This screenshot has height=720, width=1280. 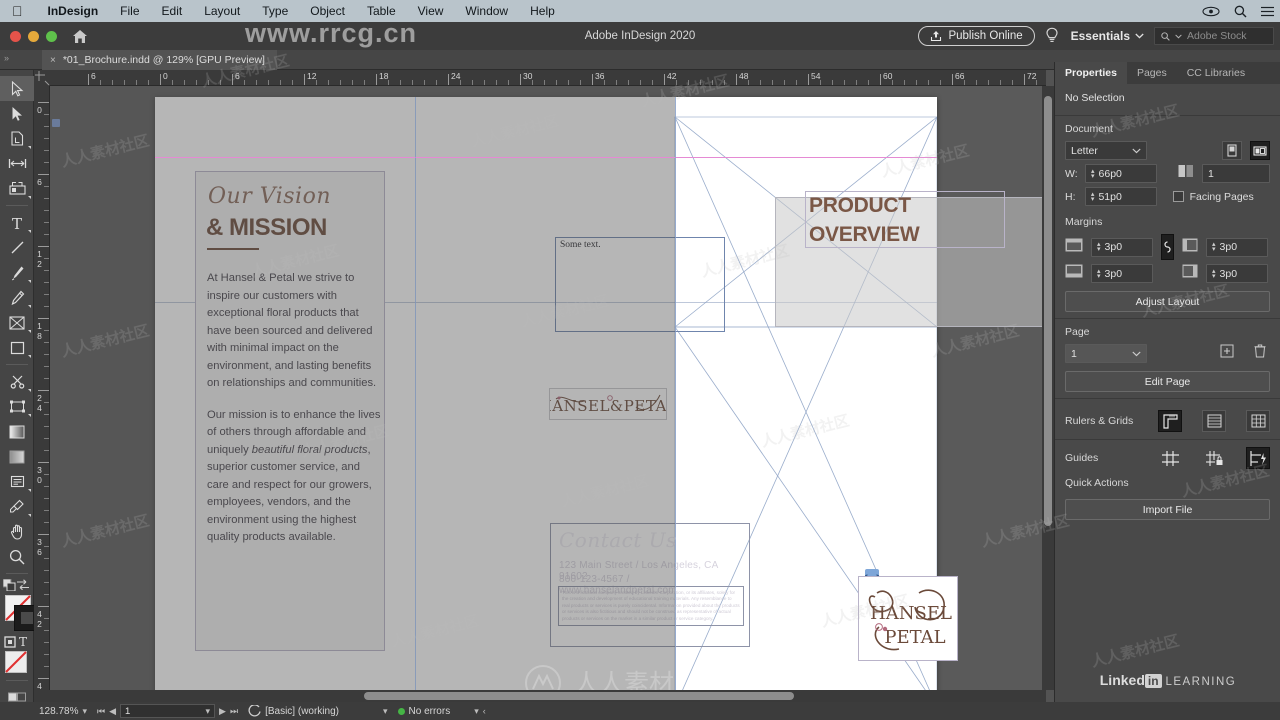 I want to click on content-collector-tool, so click(x=17, y=188).